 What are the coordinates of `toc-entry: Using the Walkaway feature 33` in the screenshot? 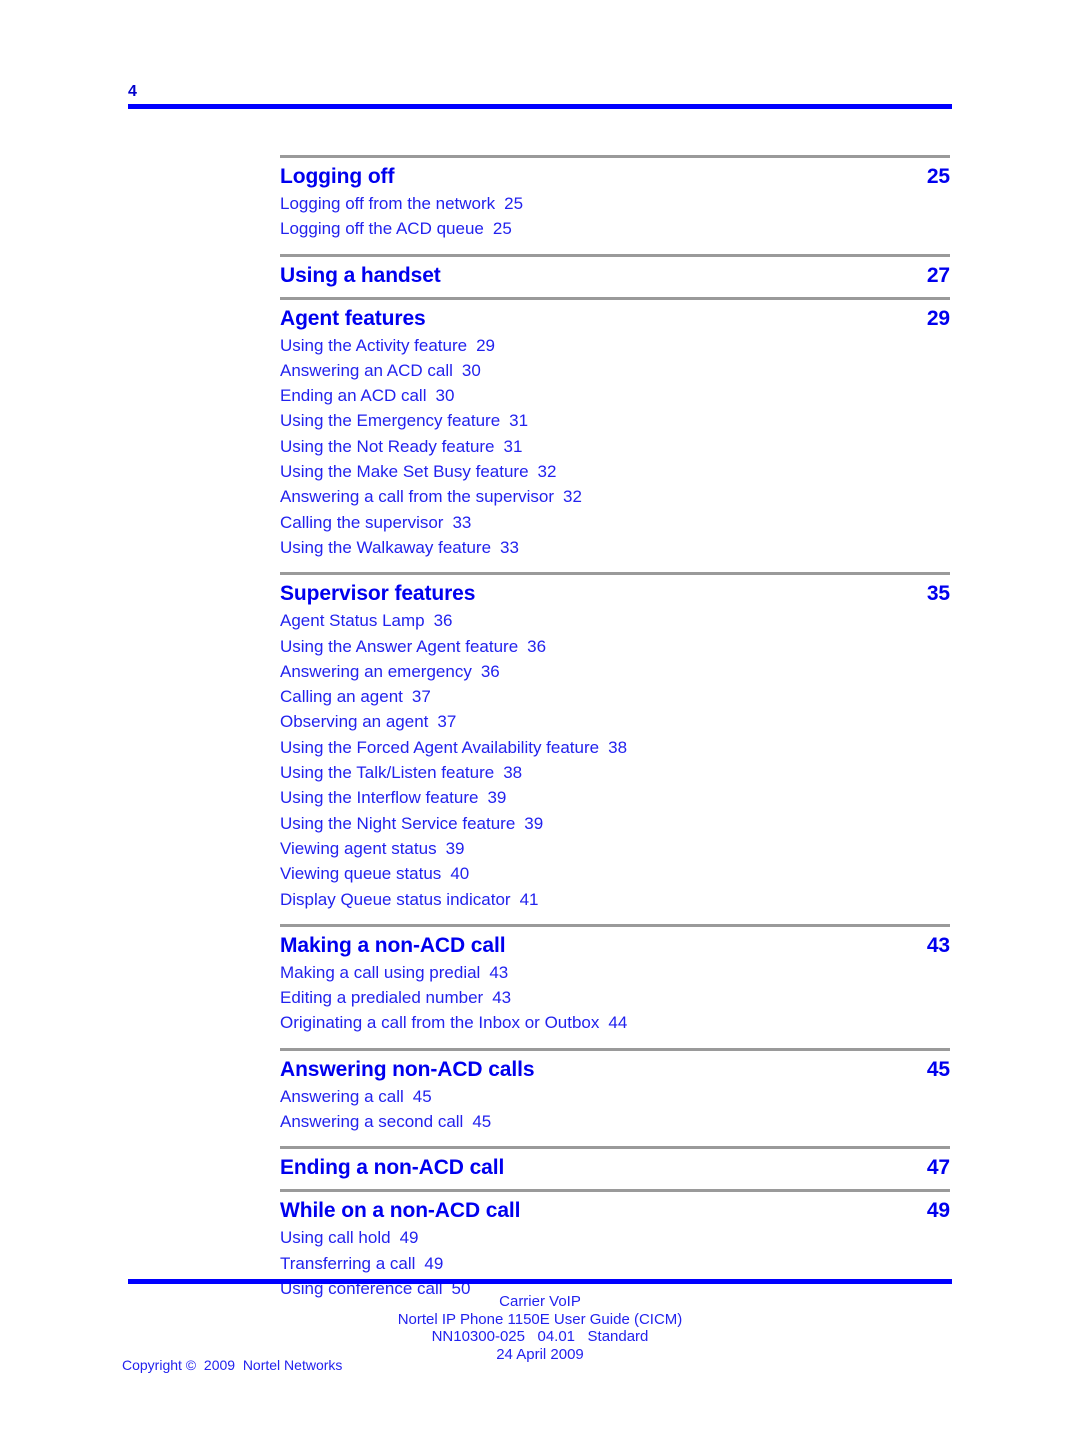 It's located at (615, 547).